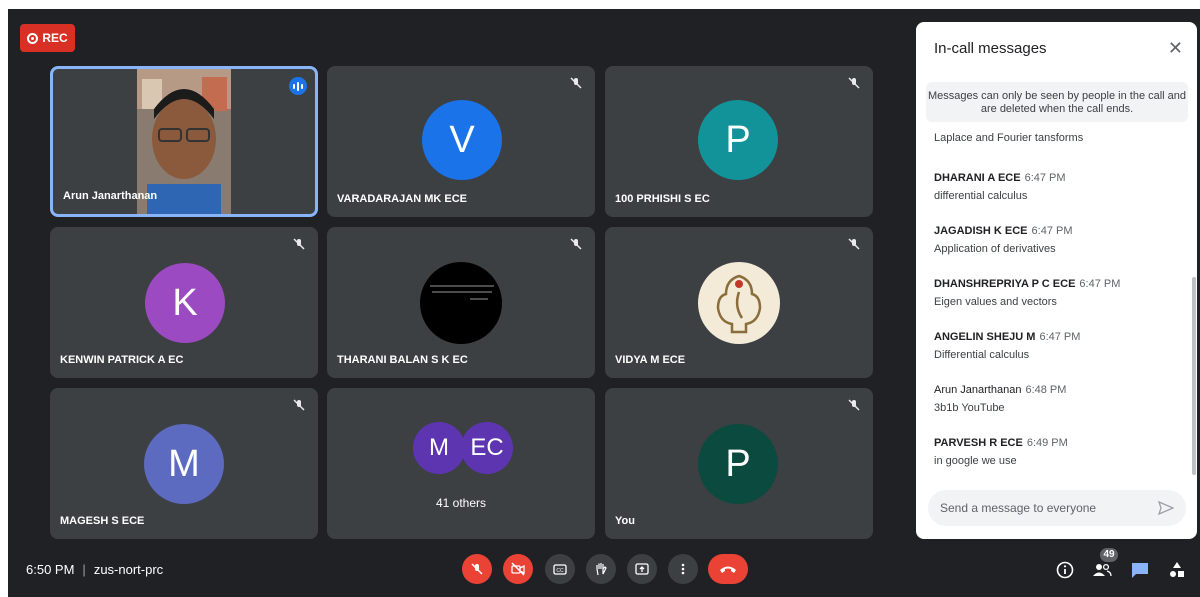  What do you see at coordinates (975, 461) in the screenshot?
I see `message-text: in google we use` at bounding box center [975, 461].